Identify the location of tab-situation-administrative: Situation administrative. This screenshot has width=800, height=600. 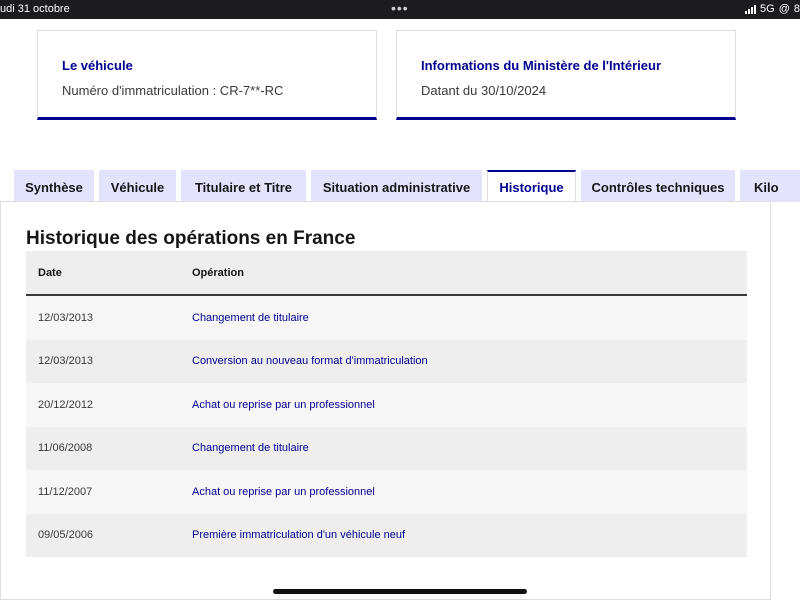
(396, 186).